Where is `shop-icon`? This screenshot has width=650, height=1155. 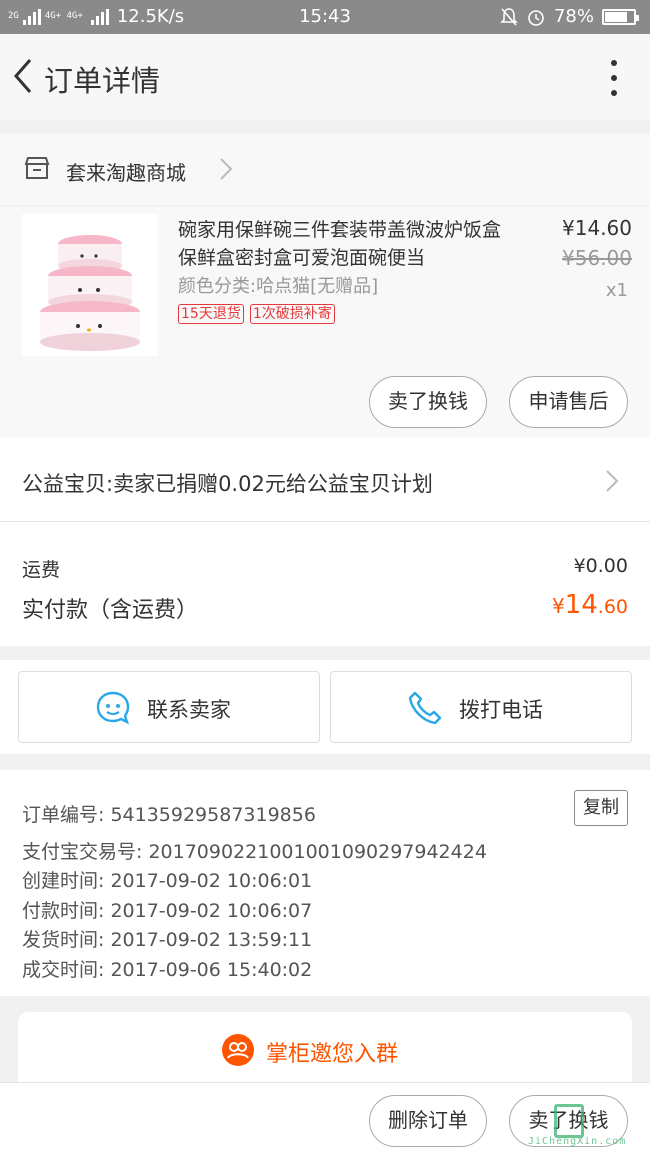
shop-icon is located at coordinates (37, 168).